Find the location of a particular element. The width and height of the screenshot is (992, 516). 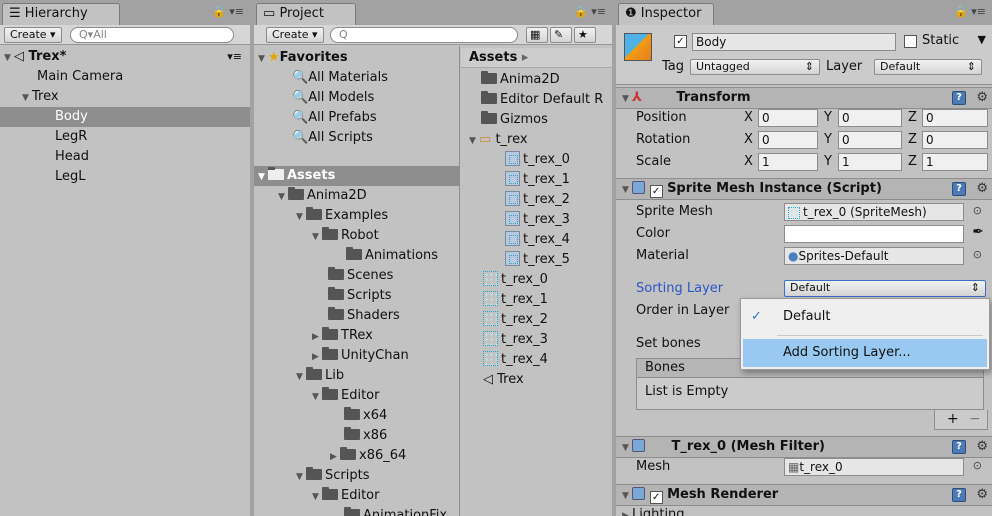

asset-item: Anima2D is located at coordinates (536, 80).